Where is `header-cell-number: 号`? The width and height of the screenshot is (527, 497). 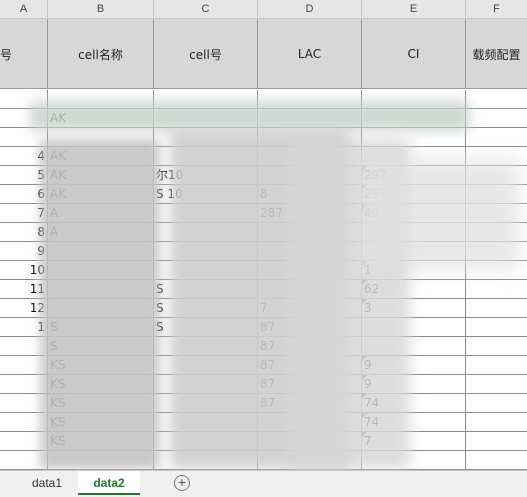
header-cell-number: 号 is located at coordinates (24, 54).